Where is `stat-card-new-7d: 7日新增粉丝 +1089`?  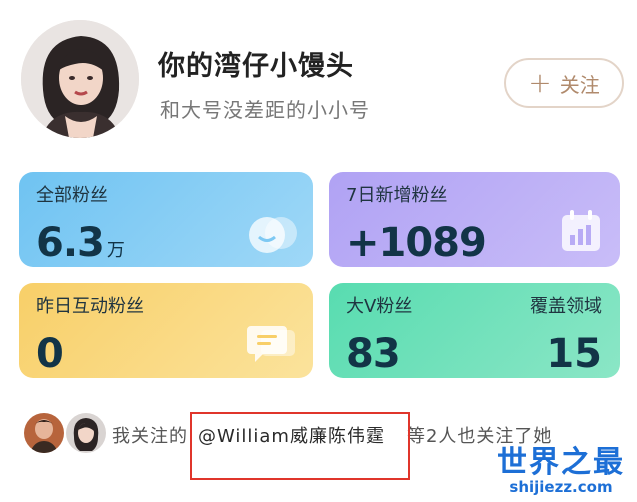 stat-card-new-7d: 7日新增粉丝 +1089 is located at coordinates (474, 219).